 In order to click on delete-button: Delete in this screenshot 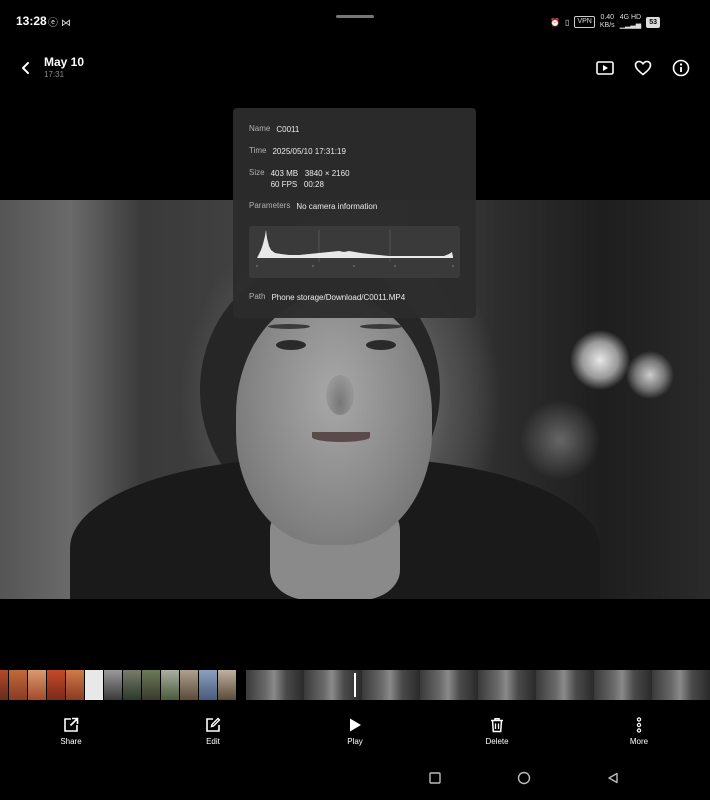, I will do `click(497, 731)`.